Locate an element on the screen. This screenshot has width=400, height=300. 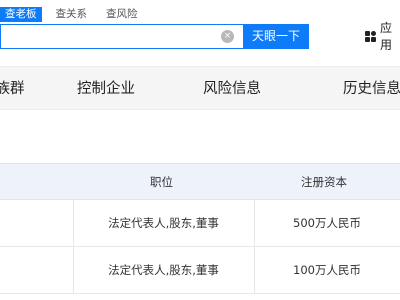
search-bar: × 天眼一下 is located at coordinates (154, 36).